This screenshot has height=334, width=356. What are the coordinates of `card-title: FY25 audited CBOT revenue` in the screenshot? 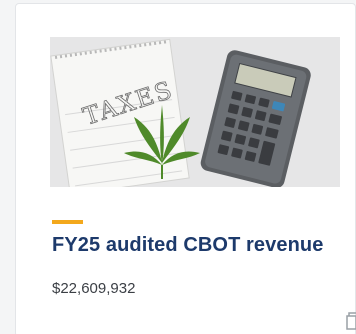 It's located at (187, 245).